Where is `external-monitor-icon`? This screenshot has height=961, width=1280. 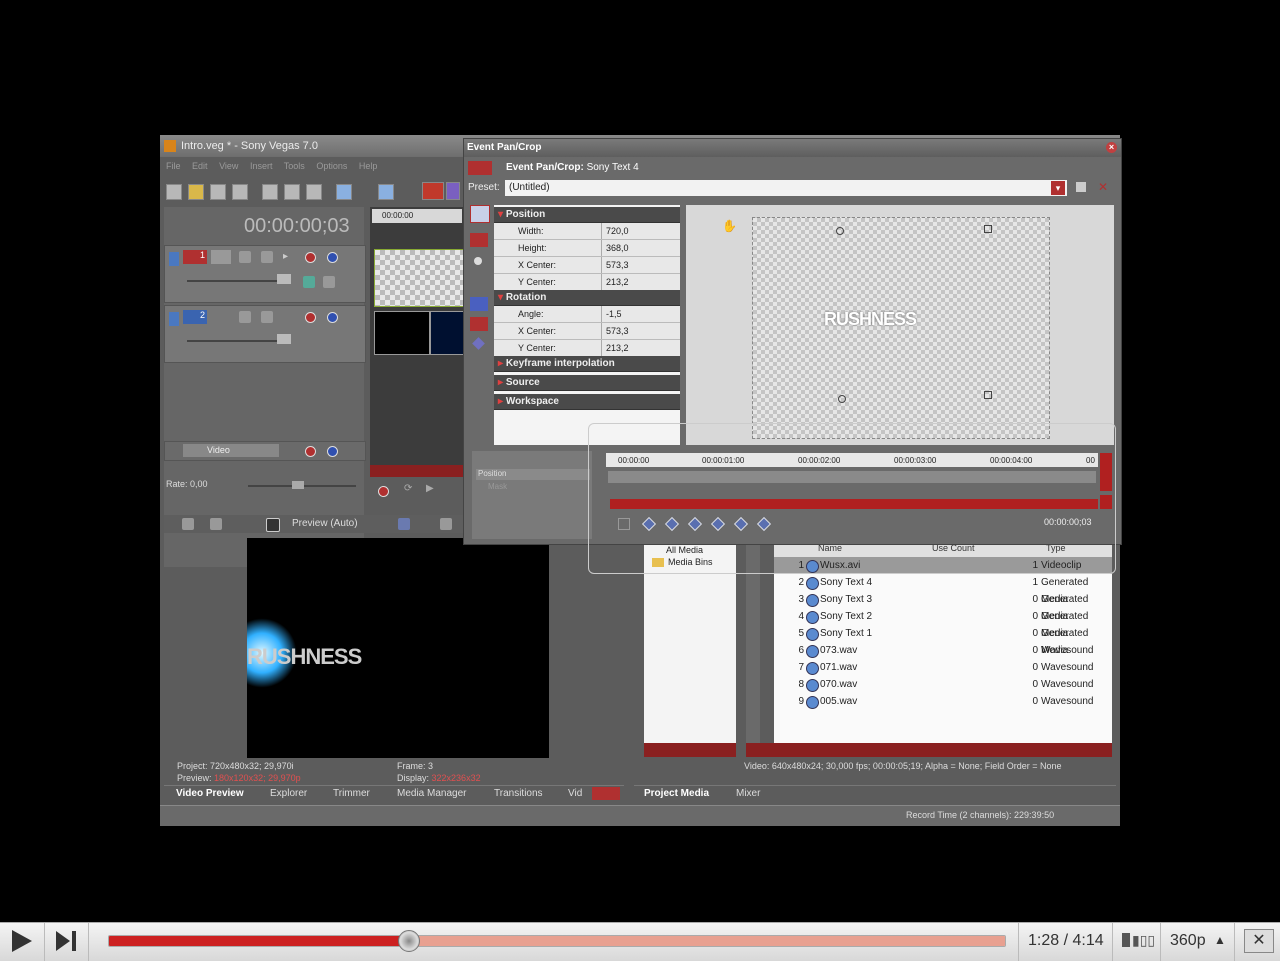 external-monitor-icon is located at coordinates (216, 524).